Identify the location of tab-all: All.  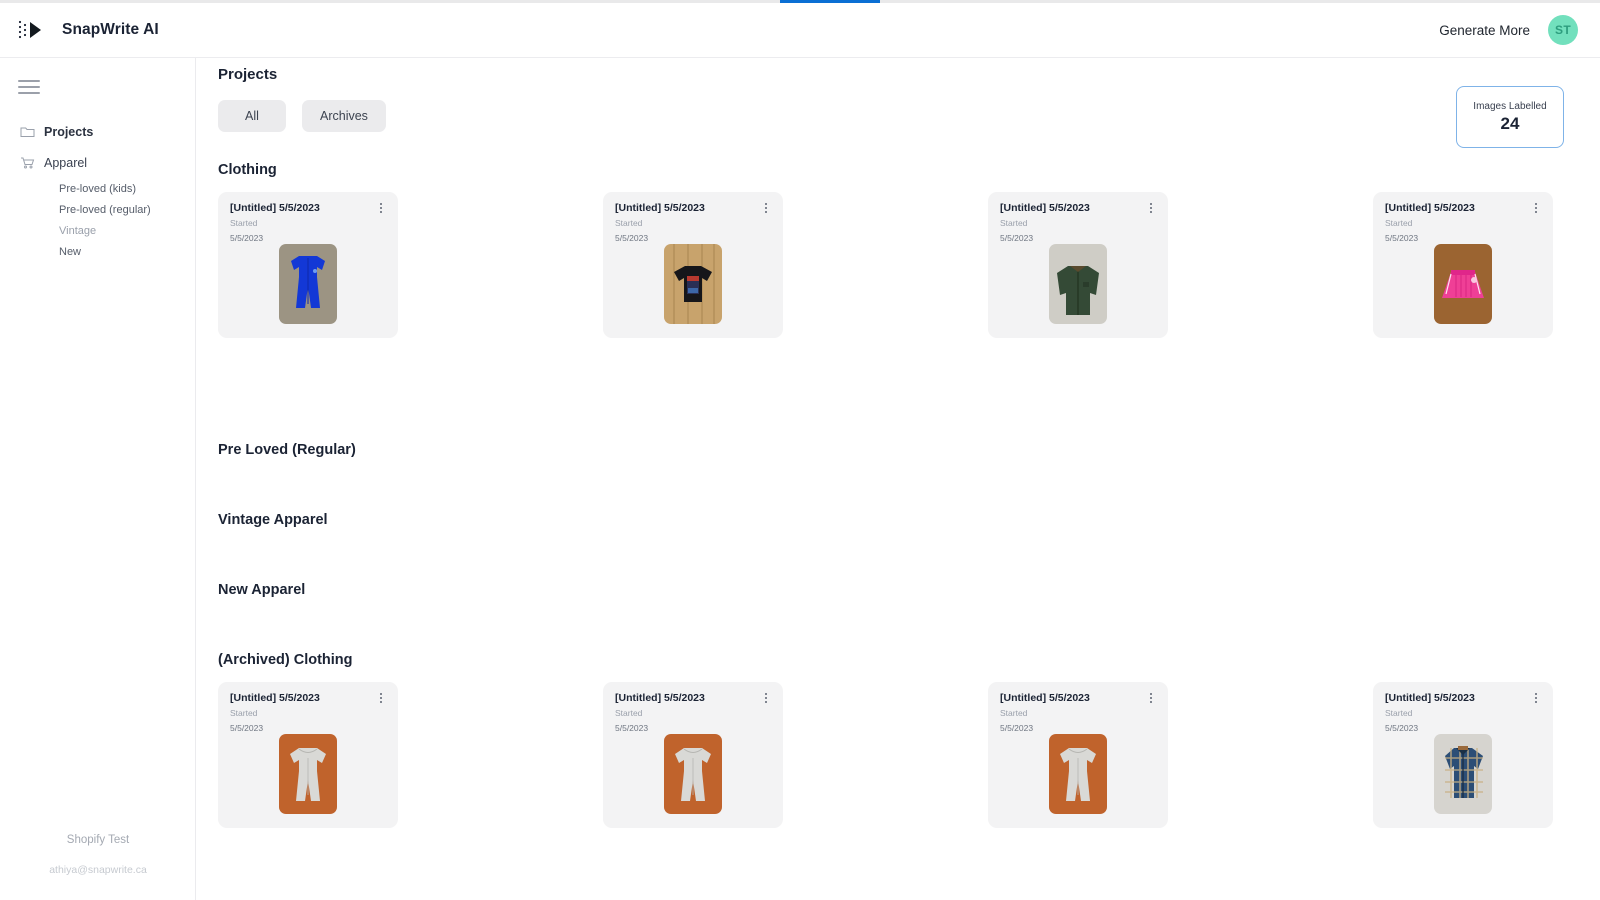
(252, 116).